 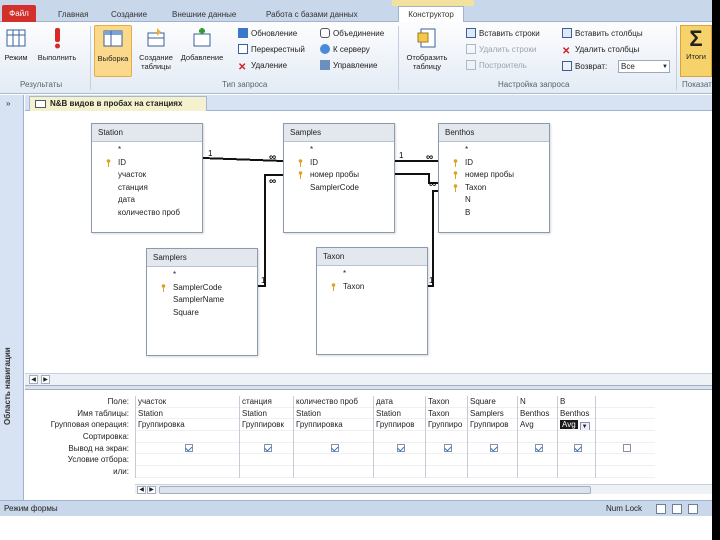 I want to click on grid-cell-total, so click(x=625, y=425).